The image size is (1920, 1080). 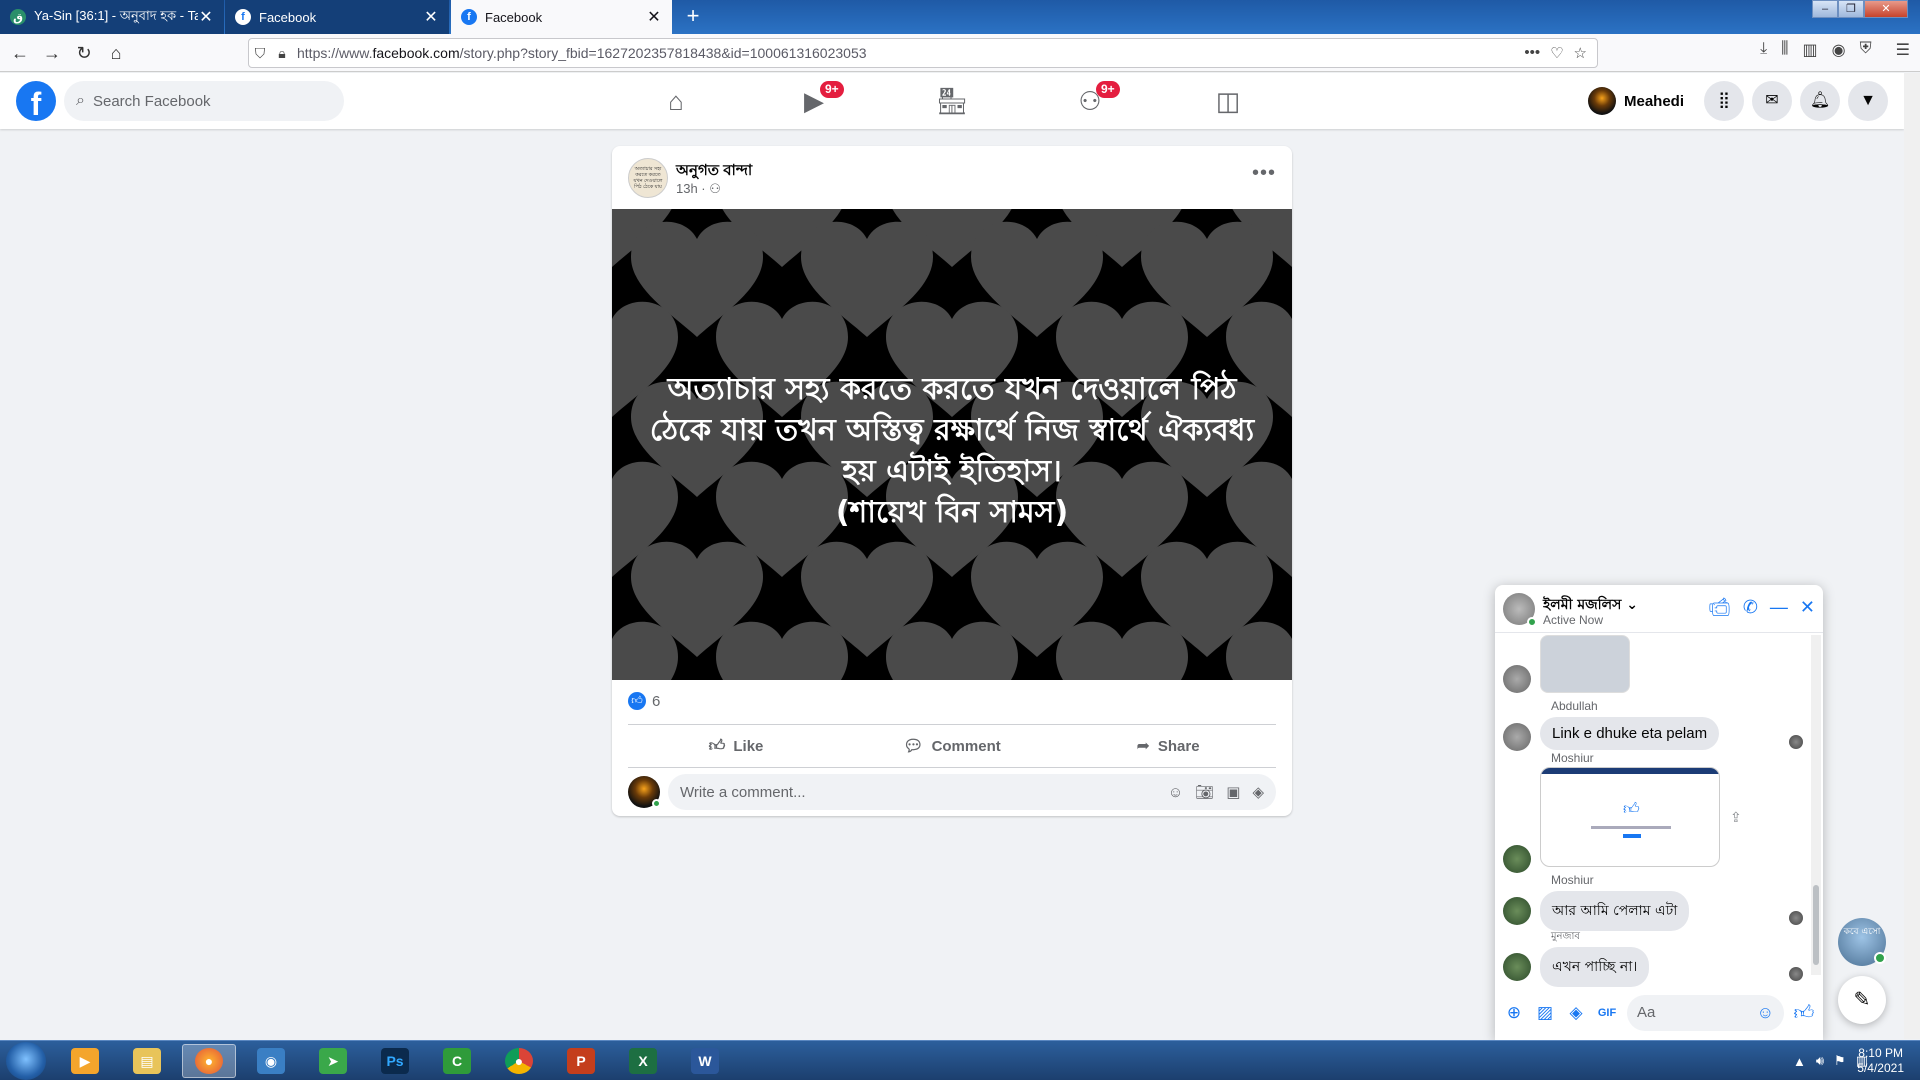 What do you see at coordinates (1772, 101) in the screenshot?
I see `messenger-icon: ✉` at bounding box center [1772, 101].